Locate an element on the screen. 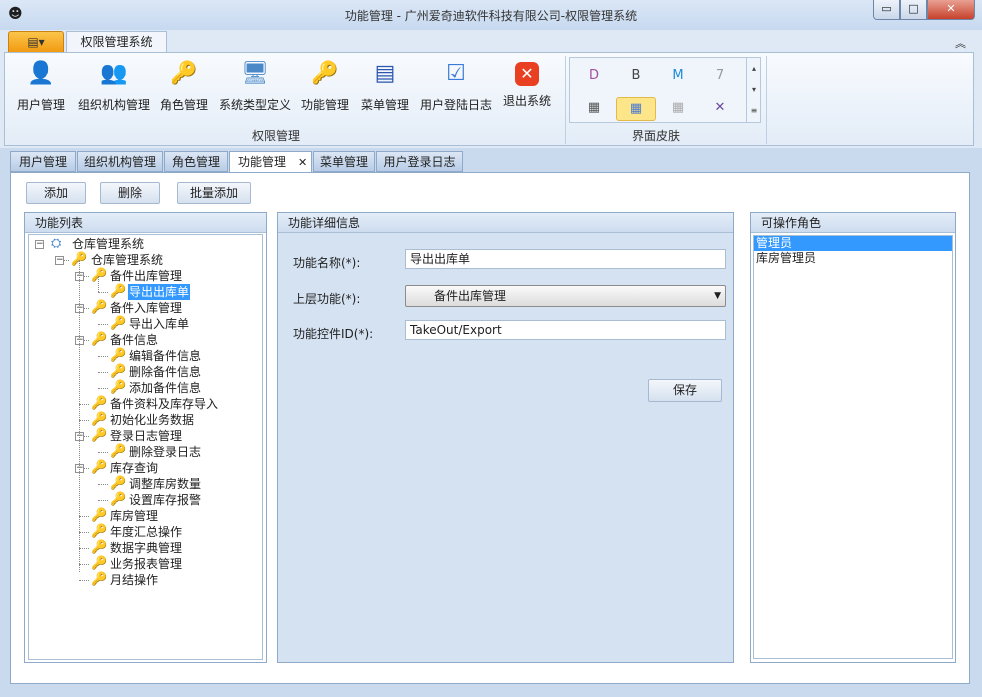 The width and height of the screenshot is (982, 697). tree-node: 导出出库单 is located at coordinates (159, 292).